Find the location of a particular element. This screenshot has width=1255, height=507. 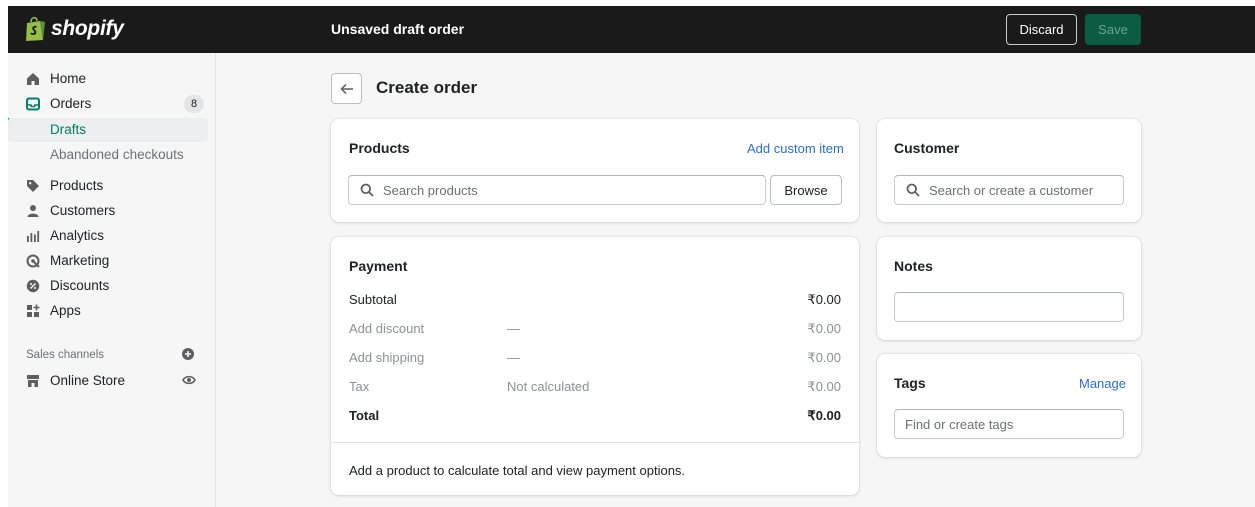

payment-row-tax: Tax Not calculated ₹0.00 is located at coordinates (595, 389).